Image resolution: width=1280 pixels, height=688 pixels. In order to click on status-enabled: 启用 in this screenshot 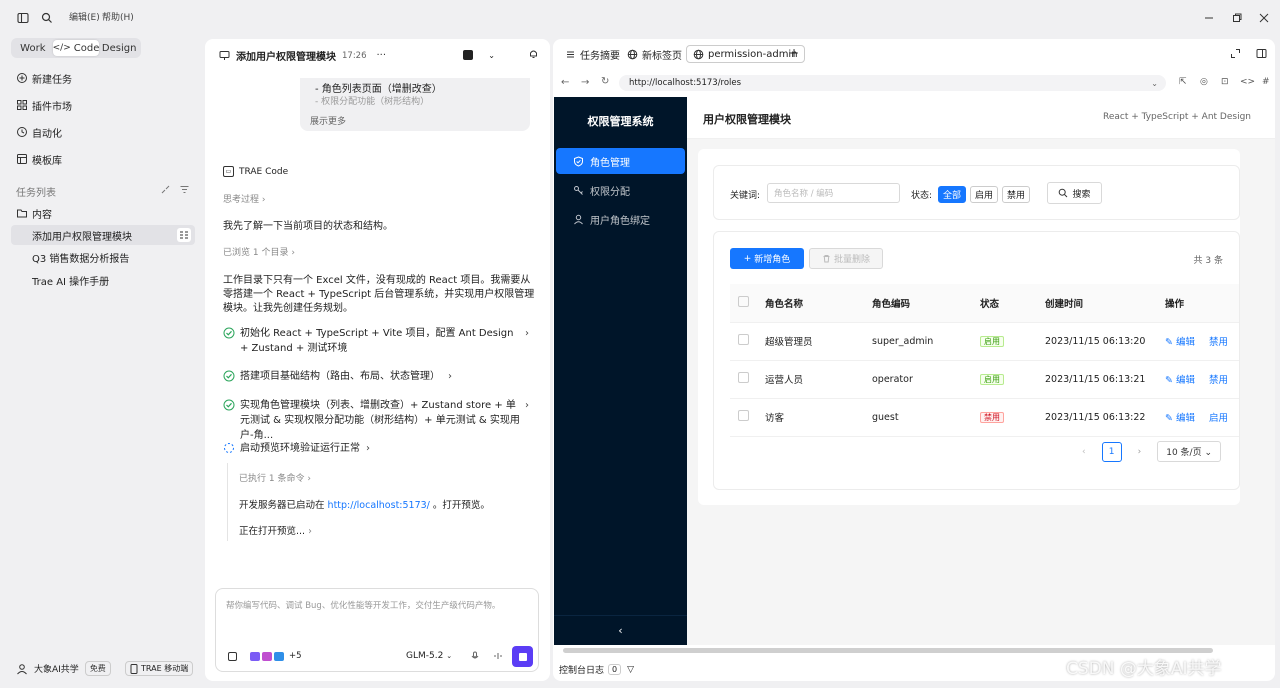, I will do `click(984, 194)`.